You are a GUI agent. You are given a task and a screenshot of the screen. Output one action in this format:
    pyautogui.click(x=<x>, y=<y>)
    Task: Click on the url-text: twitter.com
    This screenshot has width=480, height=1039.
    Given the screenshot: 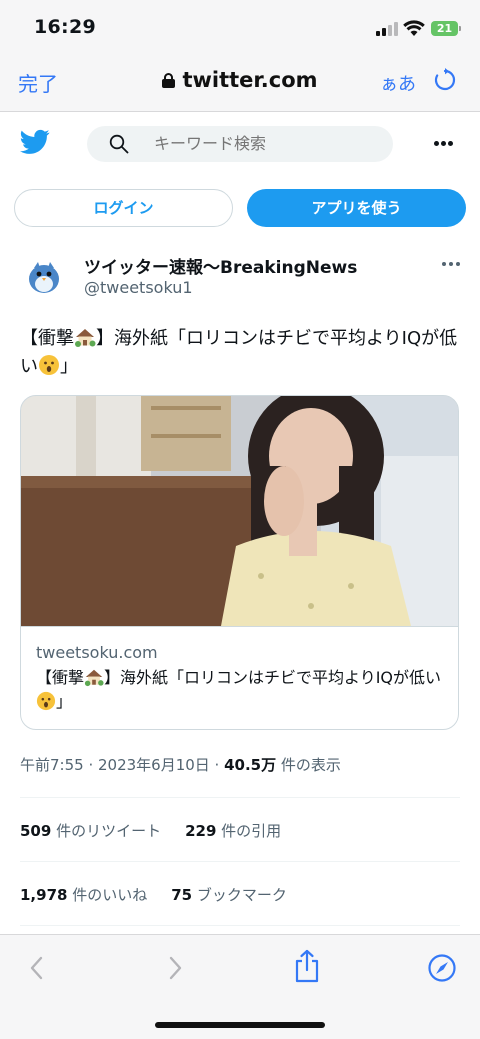 What is the action you would take?
    pyautogui.click(x=250, y=80)
    